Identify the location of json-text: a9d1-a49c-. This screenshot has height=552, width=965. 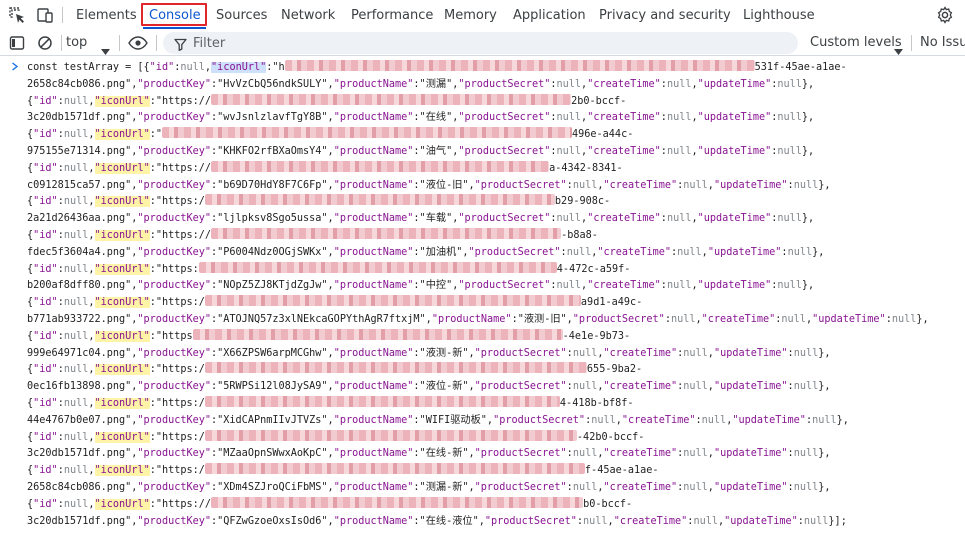
(611, 303).